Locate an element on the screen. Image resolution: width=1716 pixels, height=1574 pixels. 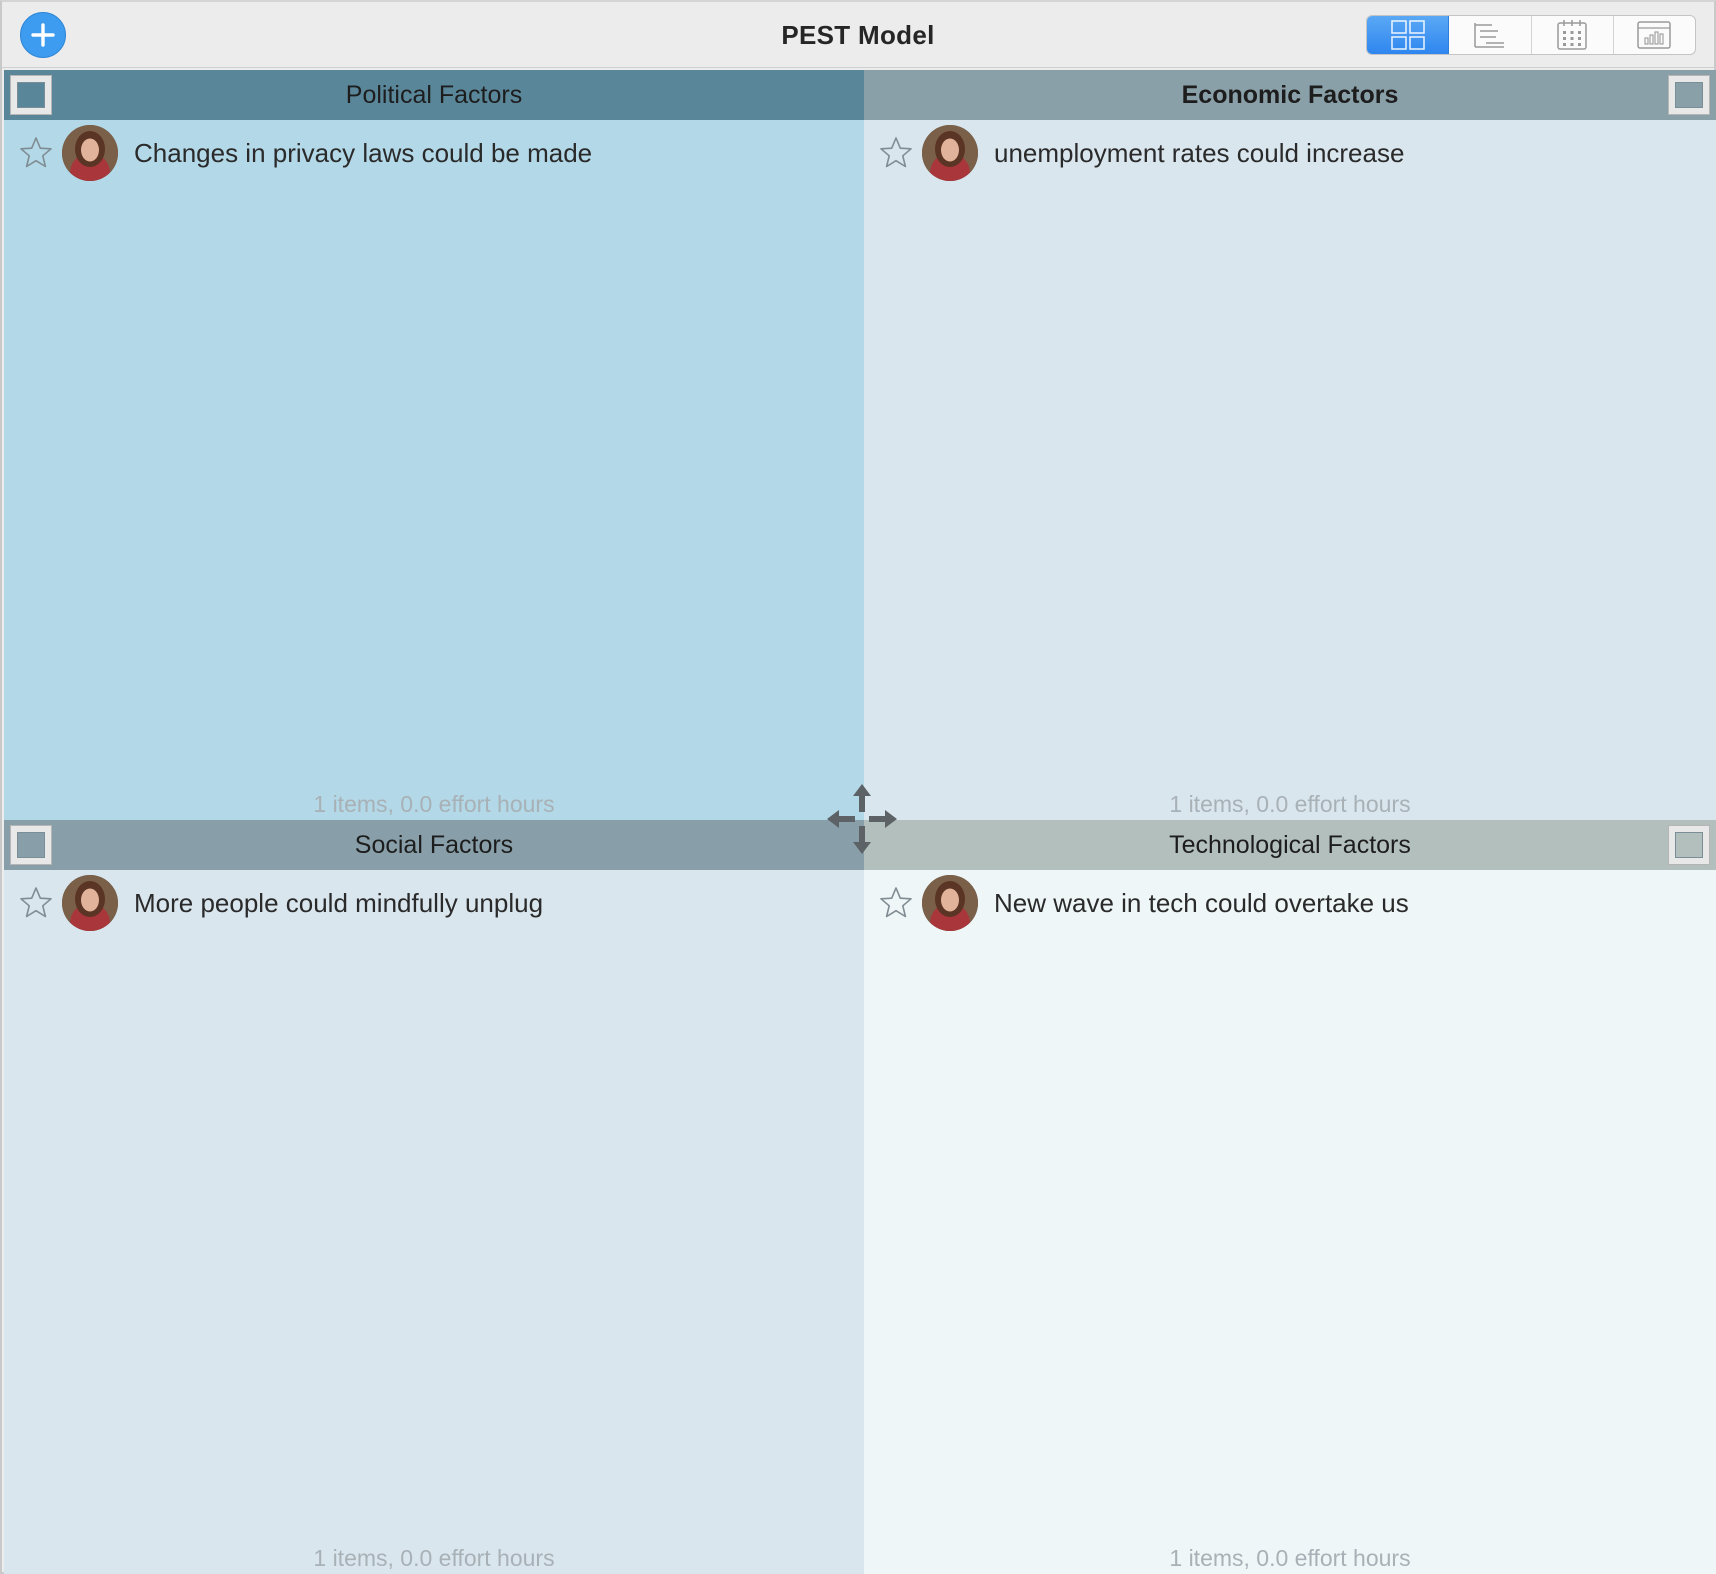
chart-icon is located at coordinates (1654, 35).